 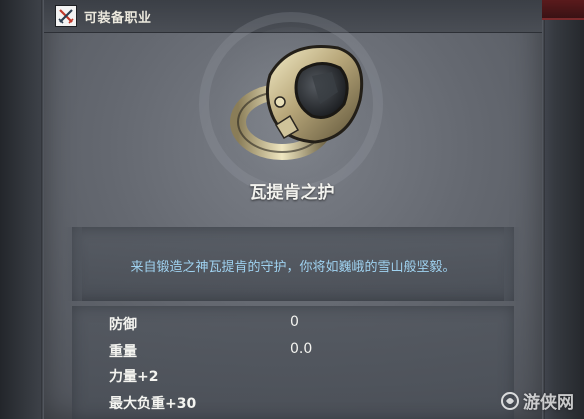 What do you see at coordinates (563, 209) in the screenshot?
I see `right-frame-border` at bounding box center [563, 209].